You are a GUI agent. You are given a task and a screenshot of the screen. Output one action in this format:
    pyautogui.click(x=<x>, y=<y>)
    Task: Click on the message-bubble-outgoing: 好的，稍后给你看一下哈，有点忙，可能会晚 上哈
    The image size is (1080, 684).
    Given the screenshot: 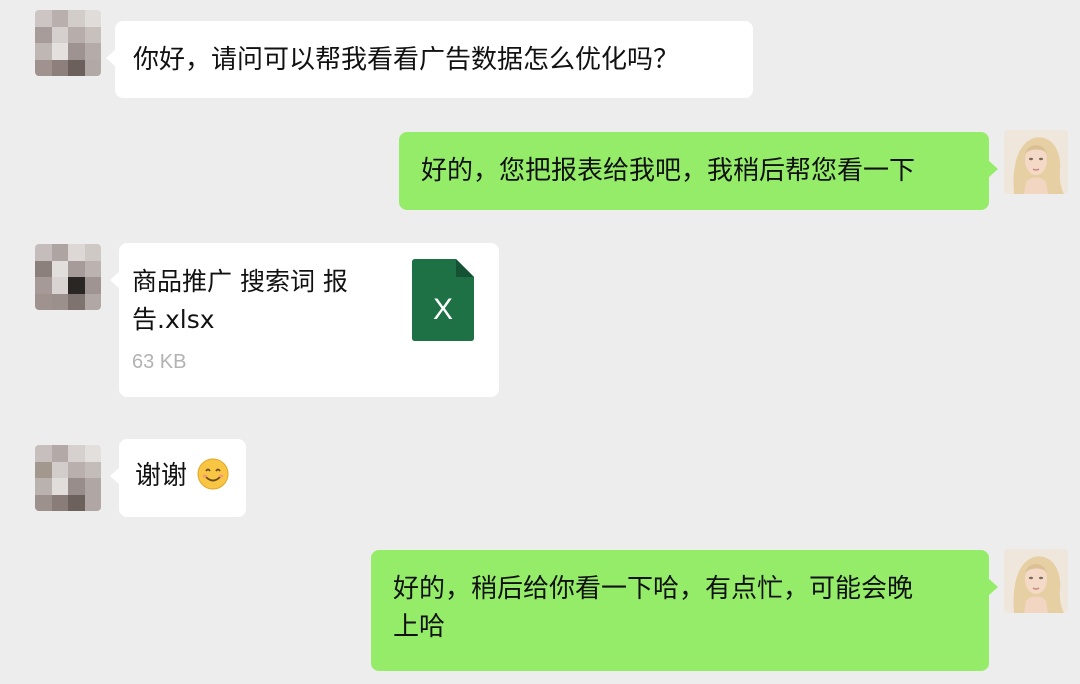 What is the action you would take?
    pyautogui.click(x=684, y=610)
    